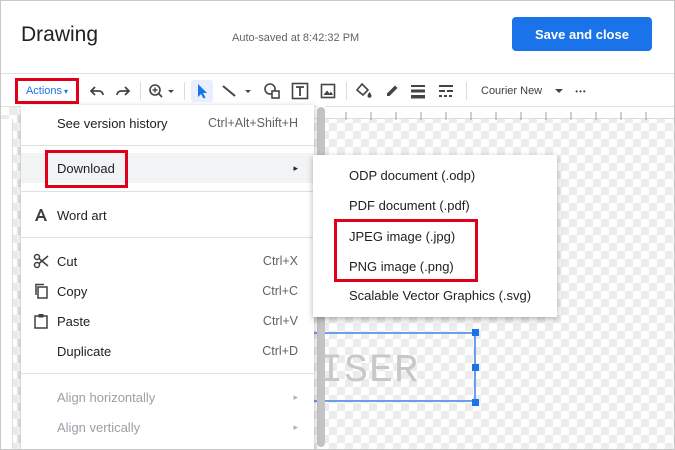 This screenshot has width=675, height=450. I want to click on resize-handle-right, so click(475, 367).